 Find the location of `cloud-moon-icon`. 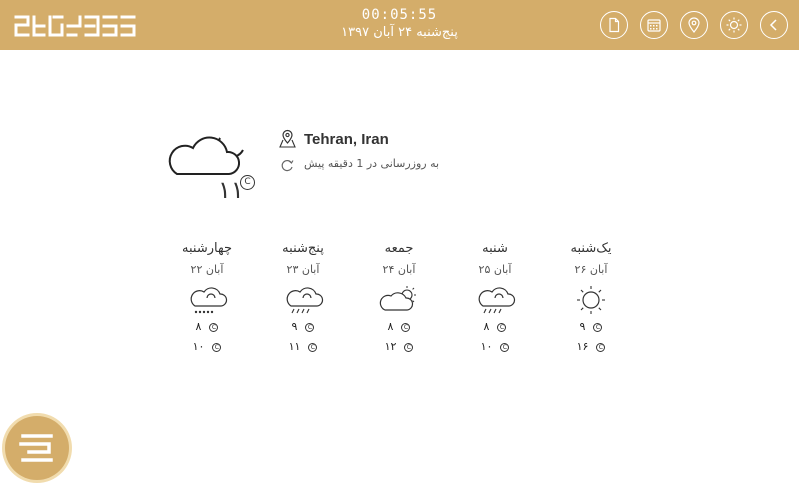

cloud-moon-icon is located at coordinates (206, 155).